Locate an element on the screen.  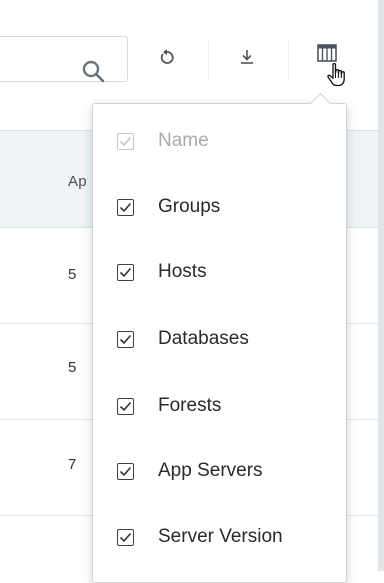
column-option-forests: Forests is located at coordinates (219, 406).